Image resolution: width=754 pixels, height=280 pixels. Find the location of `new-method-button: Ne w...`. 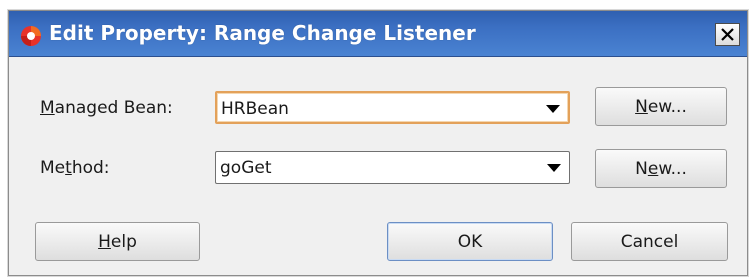

new-method-button: Ne w... is located at coordinates (661, 168).